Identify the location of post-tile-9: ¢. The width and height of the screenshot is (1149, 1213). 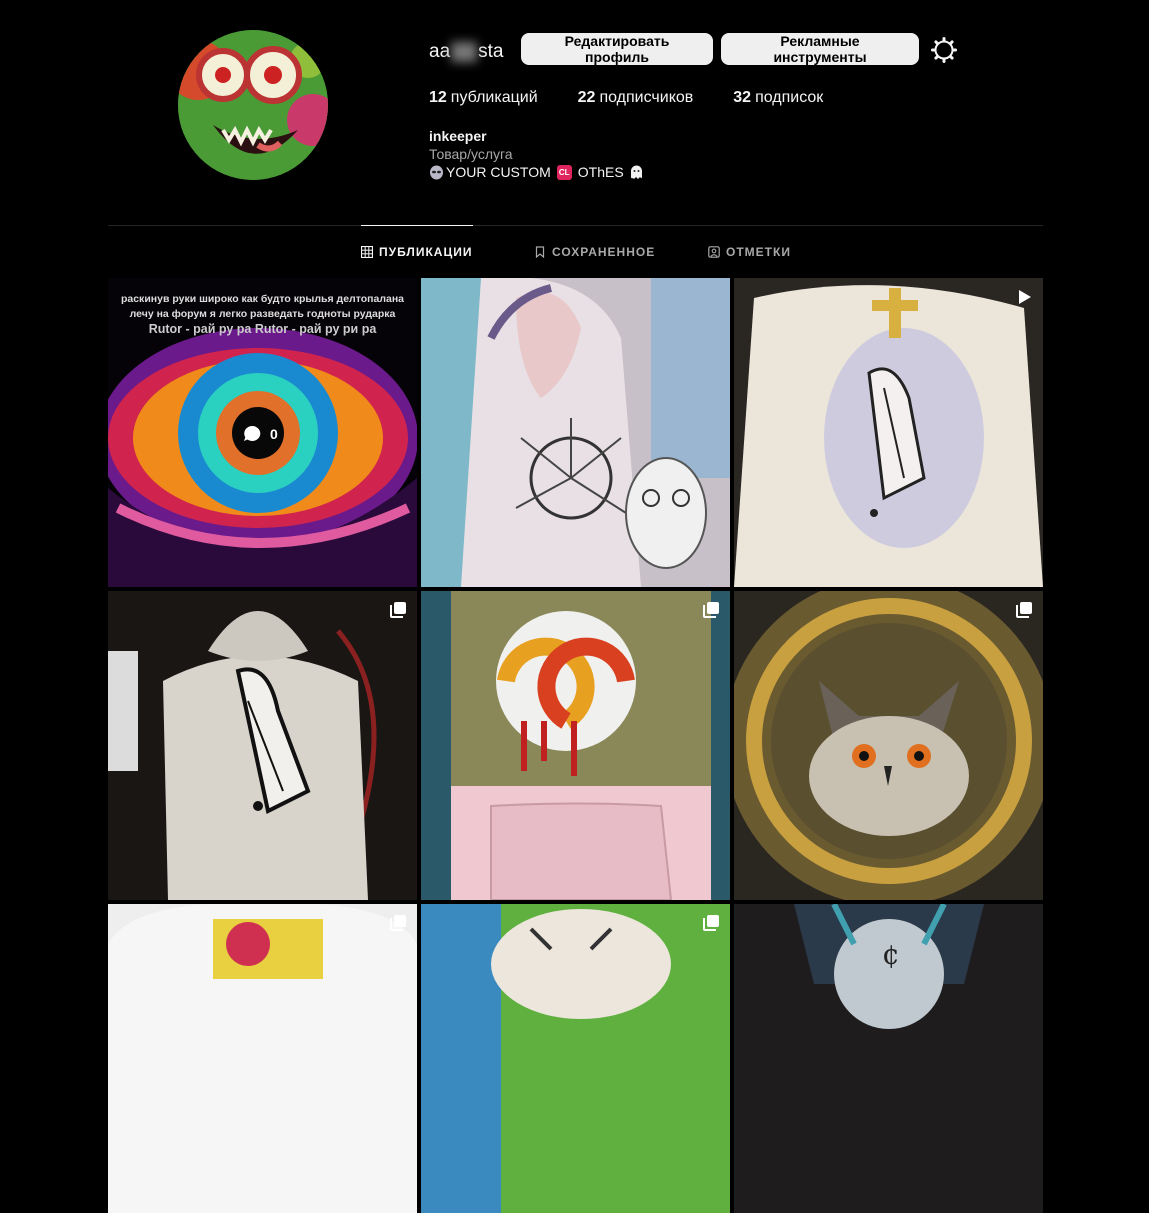
(888, 1058).